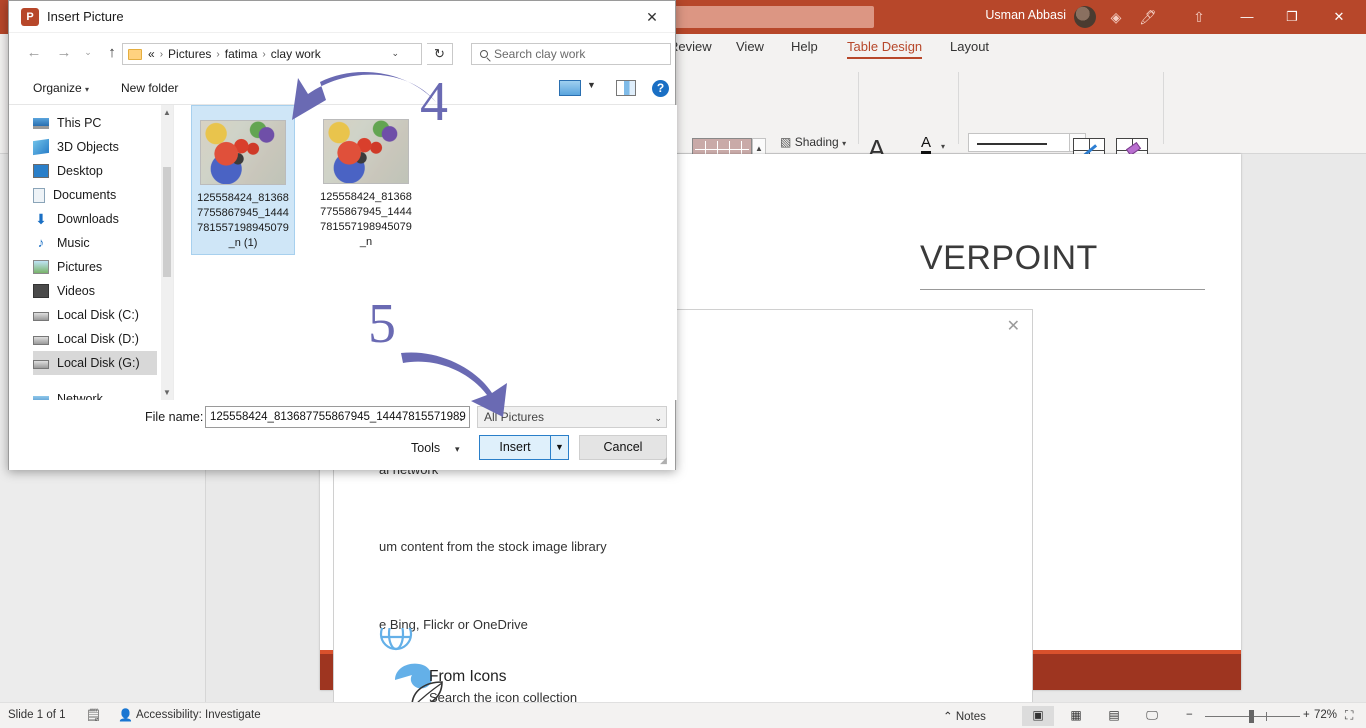 The image size is (1366, 728). I want to click on view-slideshow-button: 🖵, so click(1152, 716).